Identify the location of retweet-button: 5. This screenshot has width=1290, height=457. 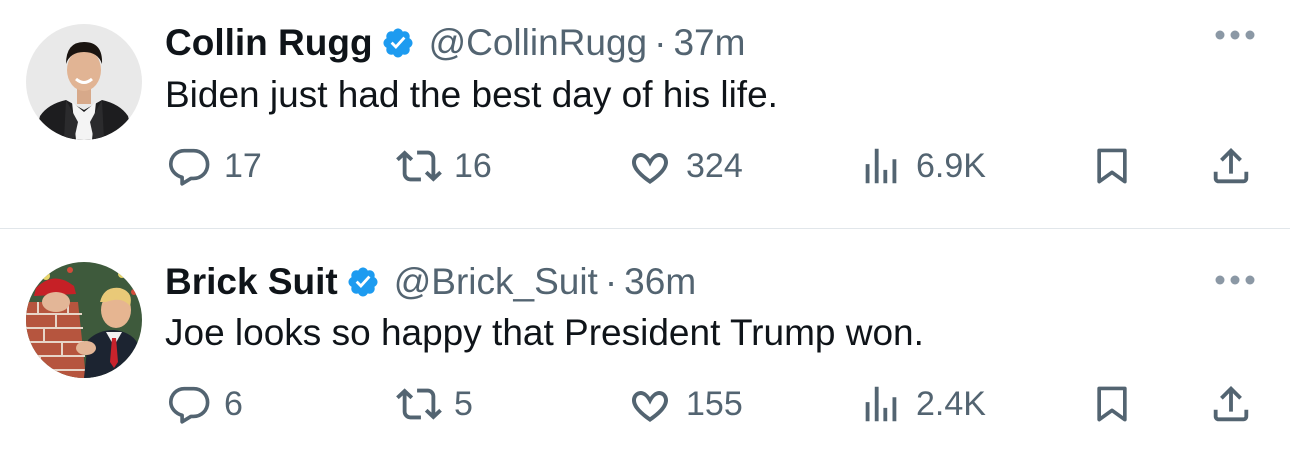
(434, 404).